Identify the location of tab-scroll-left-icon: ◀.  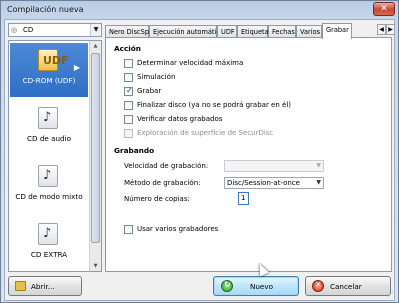
(381, 29).